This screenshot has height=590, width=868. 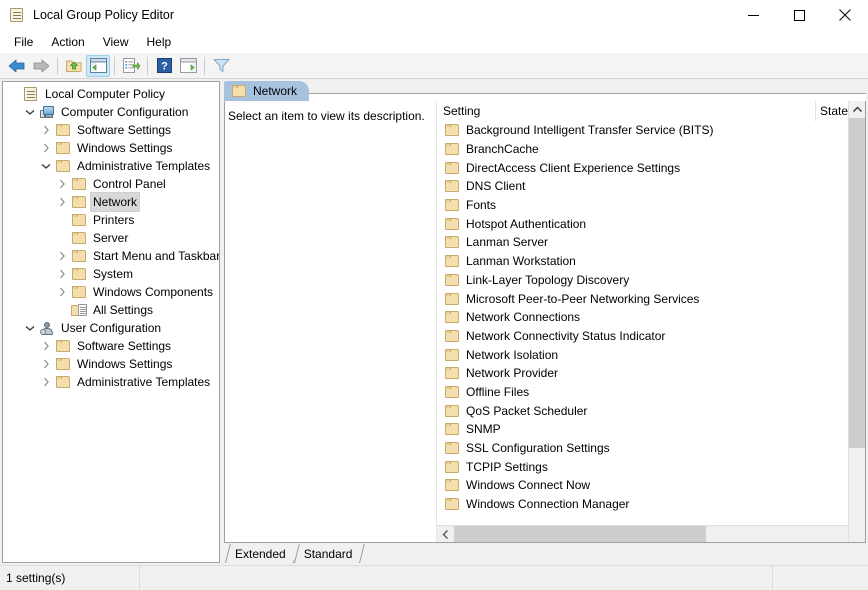 What do you see at coordinates (651, 429) in the screenshot?
I see `settings-list-row: SNMP` at bounding box center [651, 429].